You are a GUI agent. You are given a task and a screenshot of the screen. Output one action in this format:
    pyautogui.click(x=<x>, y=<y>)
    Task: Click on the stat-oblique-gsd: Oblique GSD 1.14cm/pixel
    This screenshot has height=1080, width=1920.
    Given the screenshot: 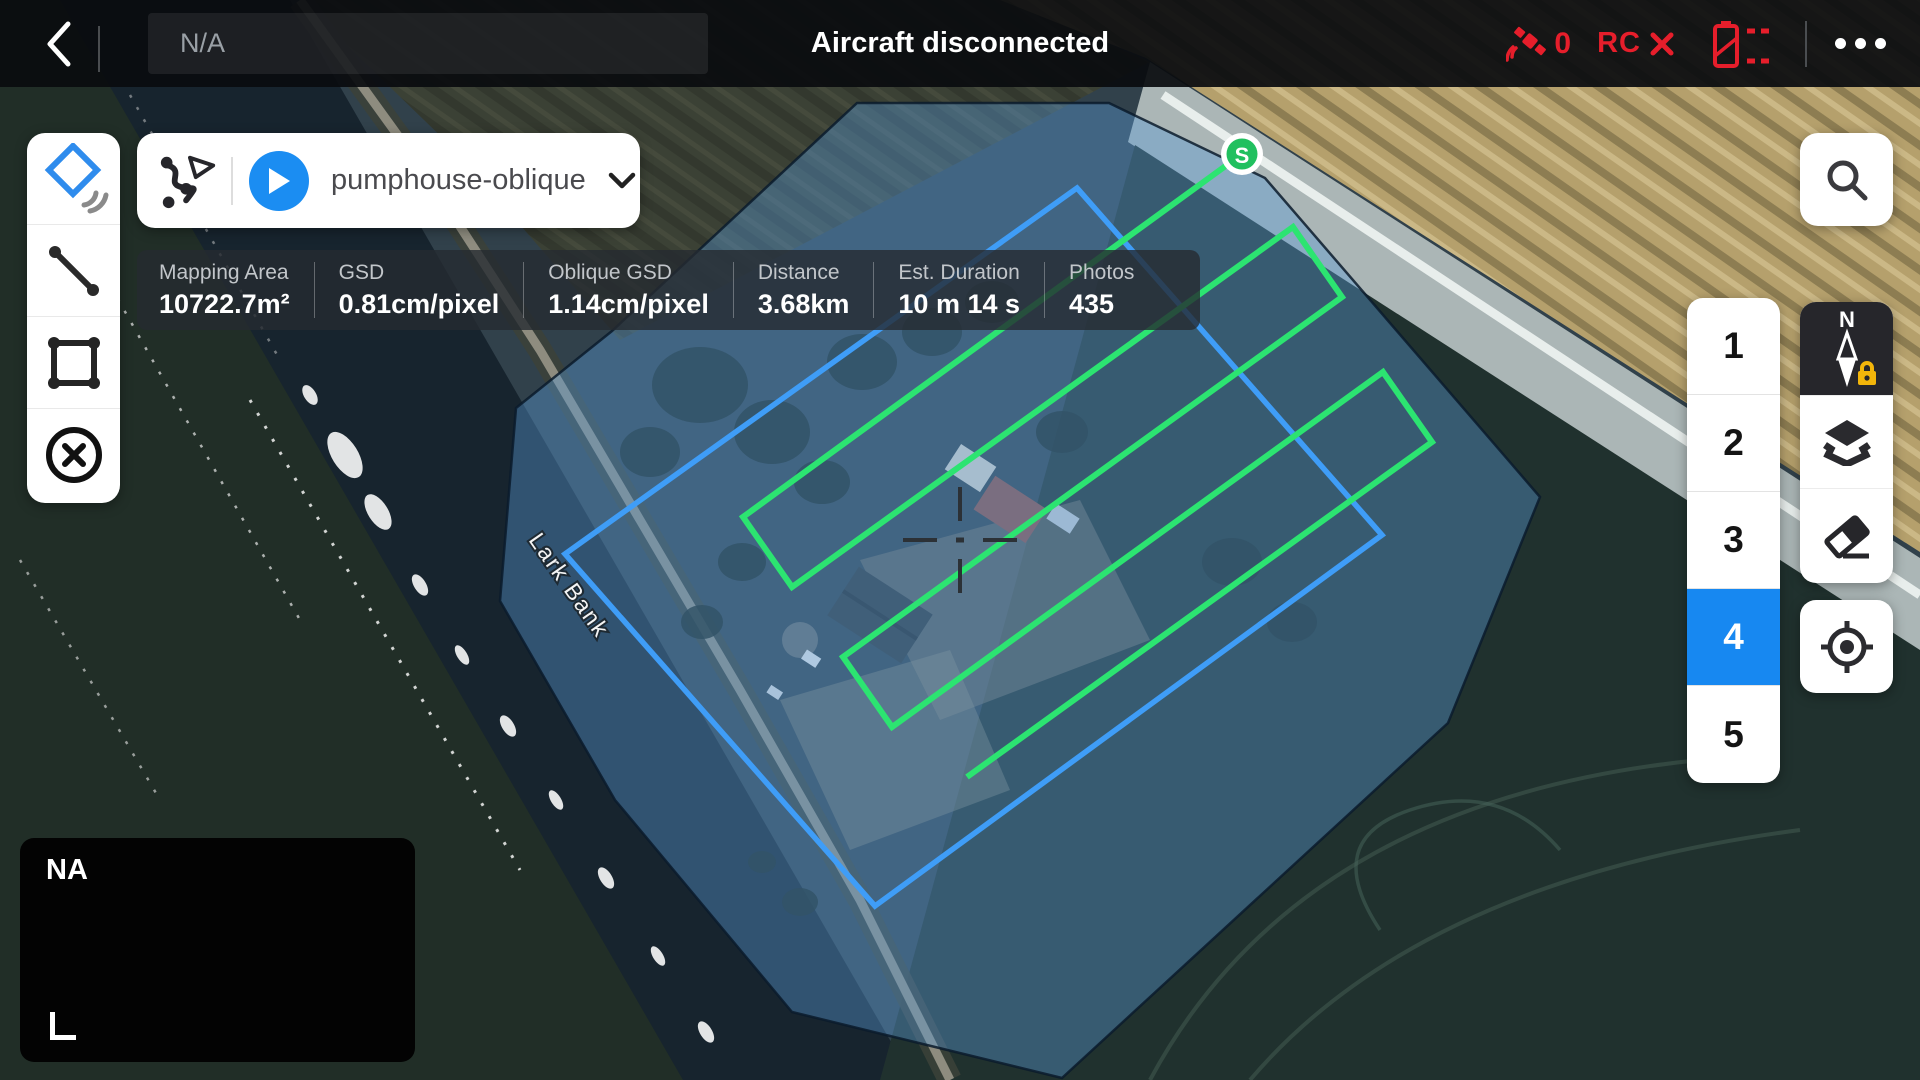 What is the action you would take?
    pyautogui.click(x=629, y=290)
    